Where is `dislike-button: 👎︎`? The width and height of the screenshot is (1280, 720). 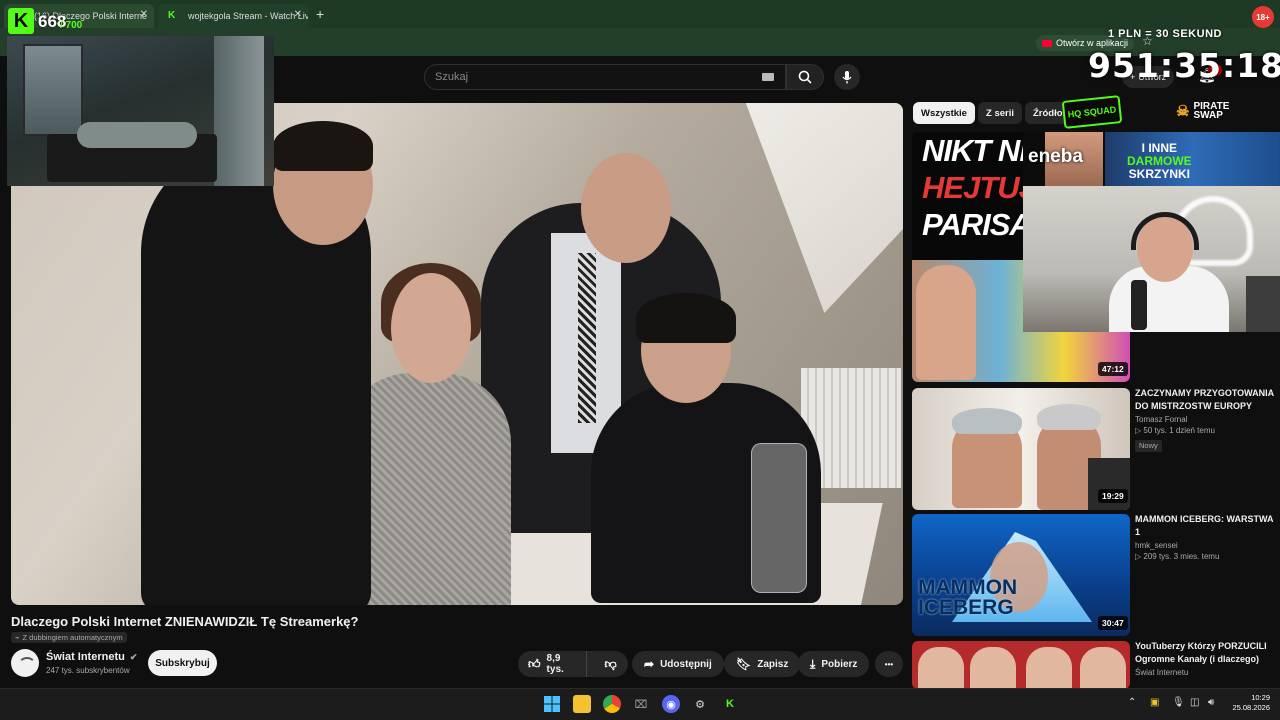
dislike-button: 👎︎ is located at coordinates (610, 664).